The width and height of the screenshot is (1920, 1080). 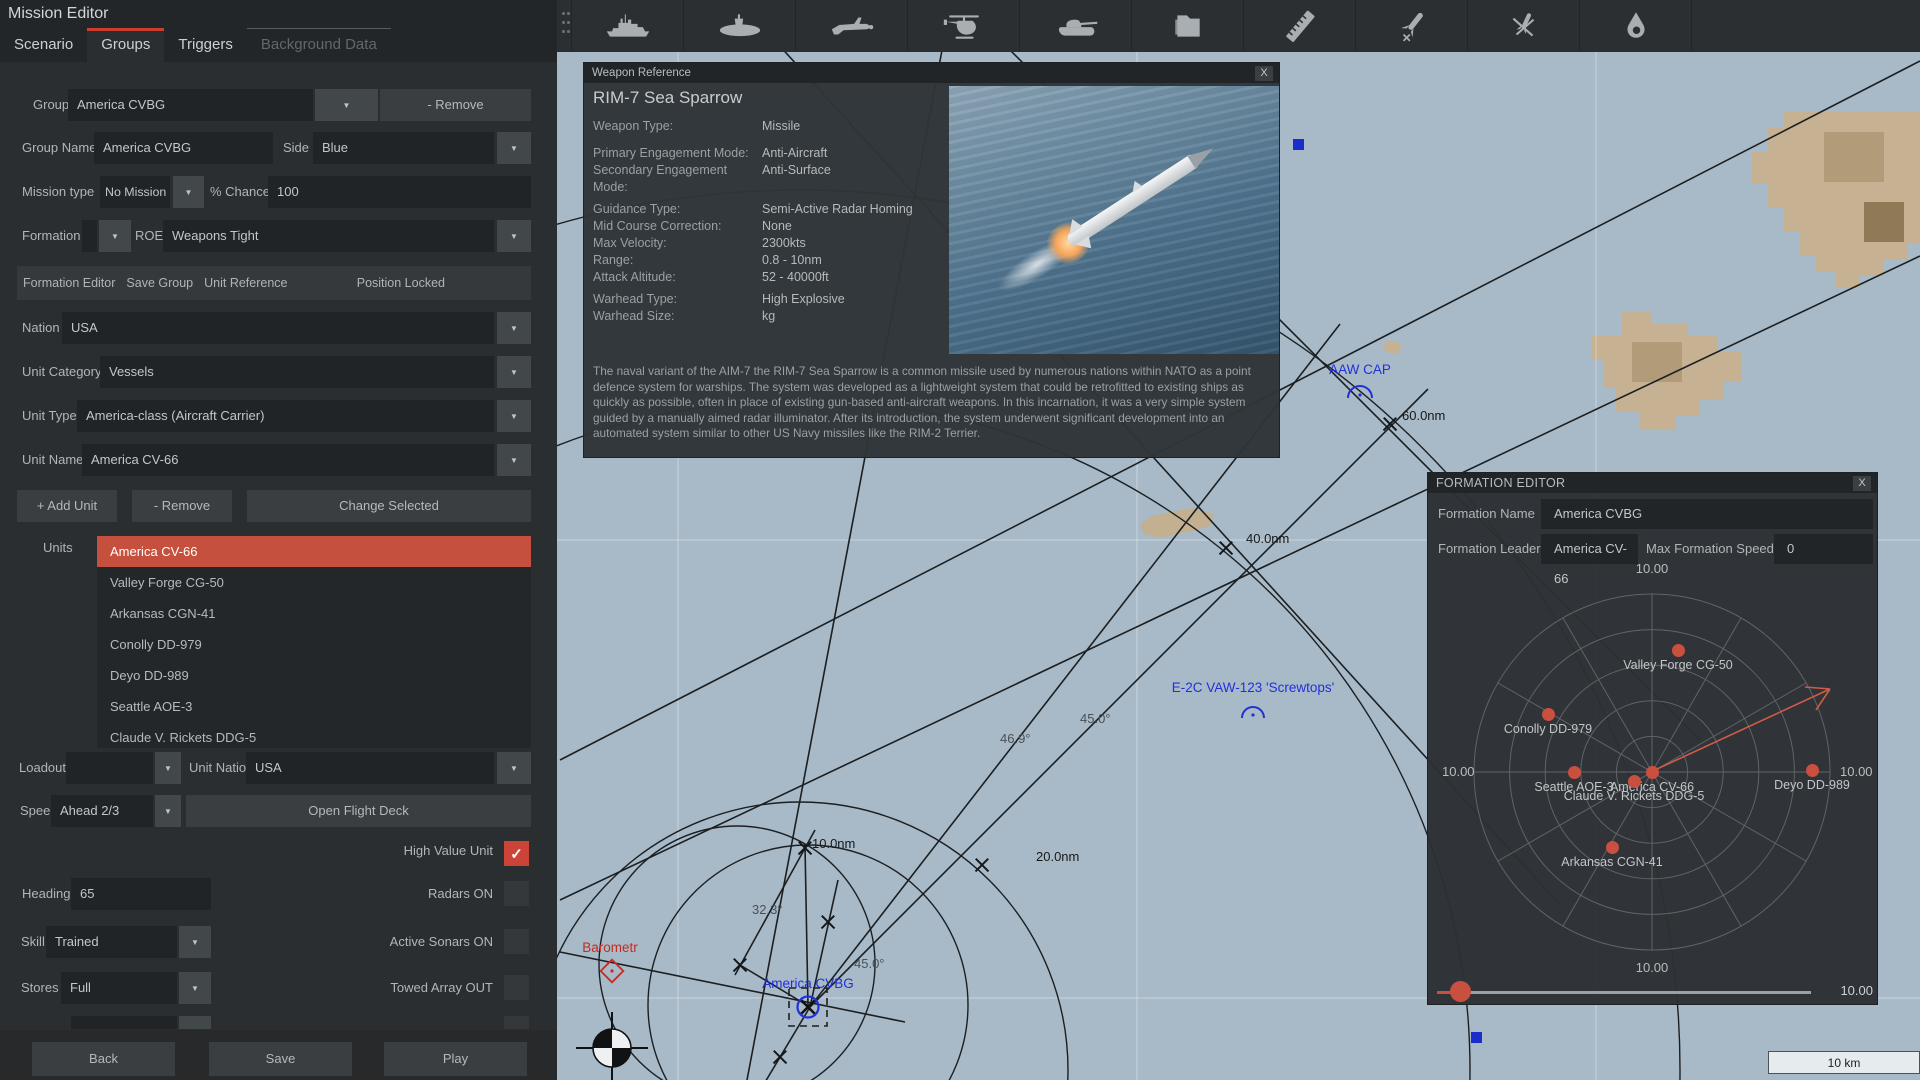 I want to click on toolbar-icons, so click(x=1131, y=26).